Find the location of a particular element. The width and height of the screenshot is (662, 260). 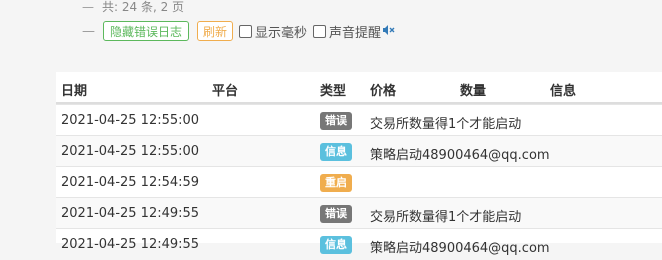

type-badge-restart: 重启 is located at coordinates (336, 183).